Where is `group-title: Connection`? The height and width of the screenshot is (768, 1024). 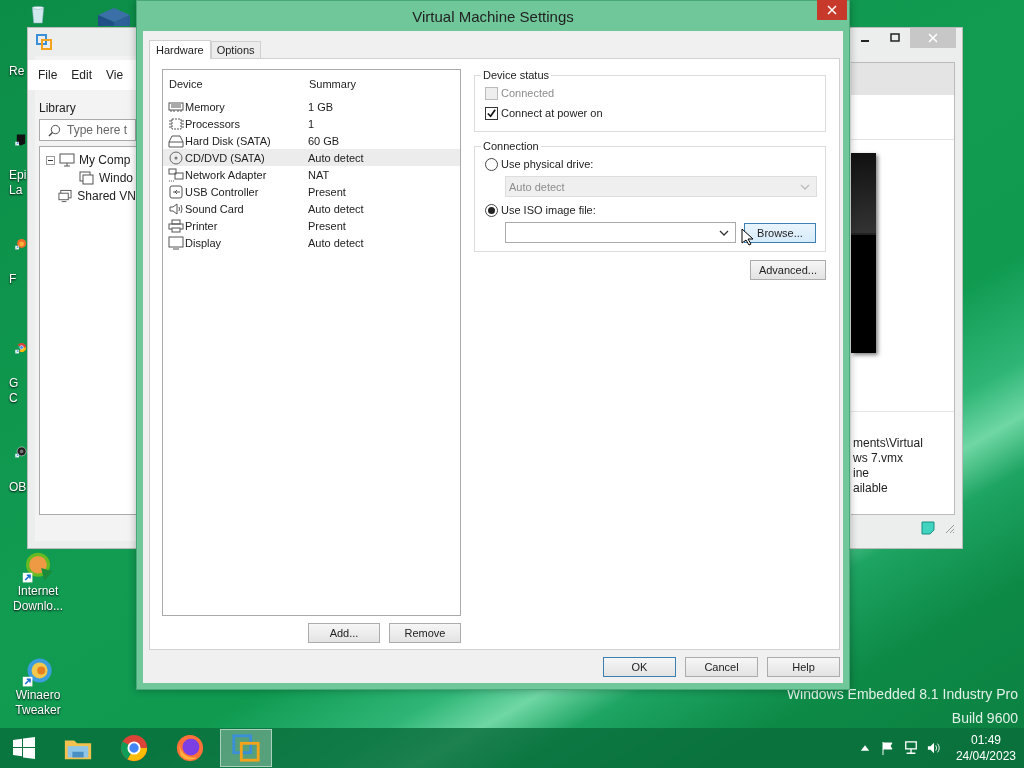
group-title: Connection is located at coordinates (511, 146).